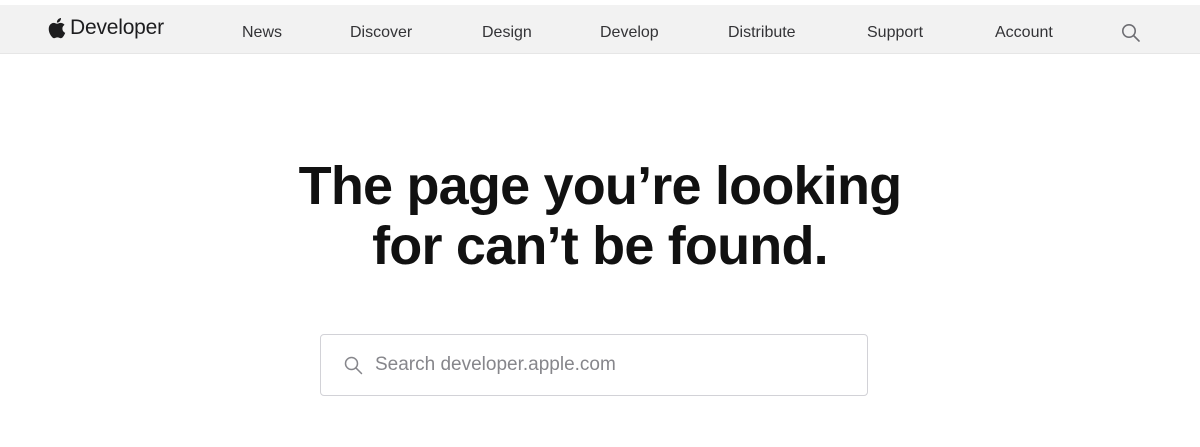 Image resolution: width=1200 pixels, height=447 pixels. Describe the element at coordinates (762, 33) in the screenshot. I see `nav-item-distribute: Distribute` at that location.